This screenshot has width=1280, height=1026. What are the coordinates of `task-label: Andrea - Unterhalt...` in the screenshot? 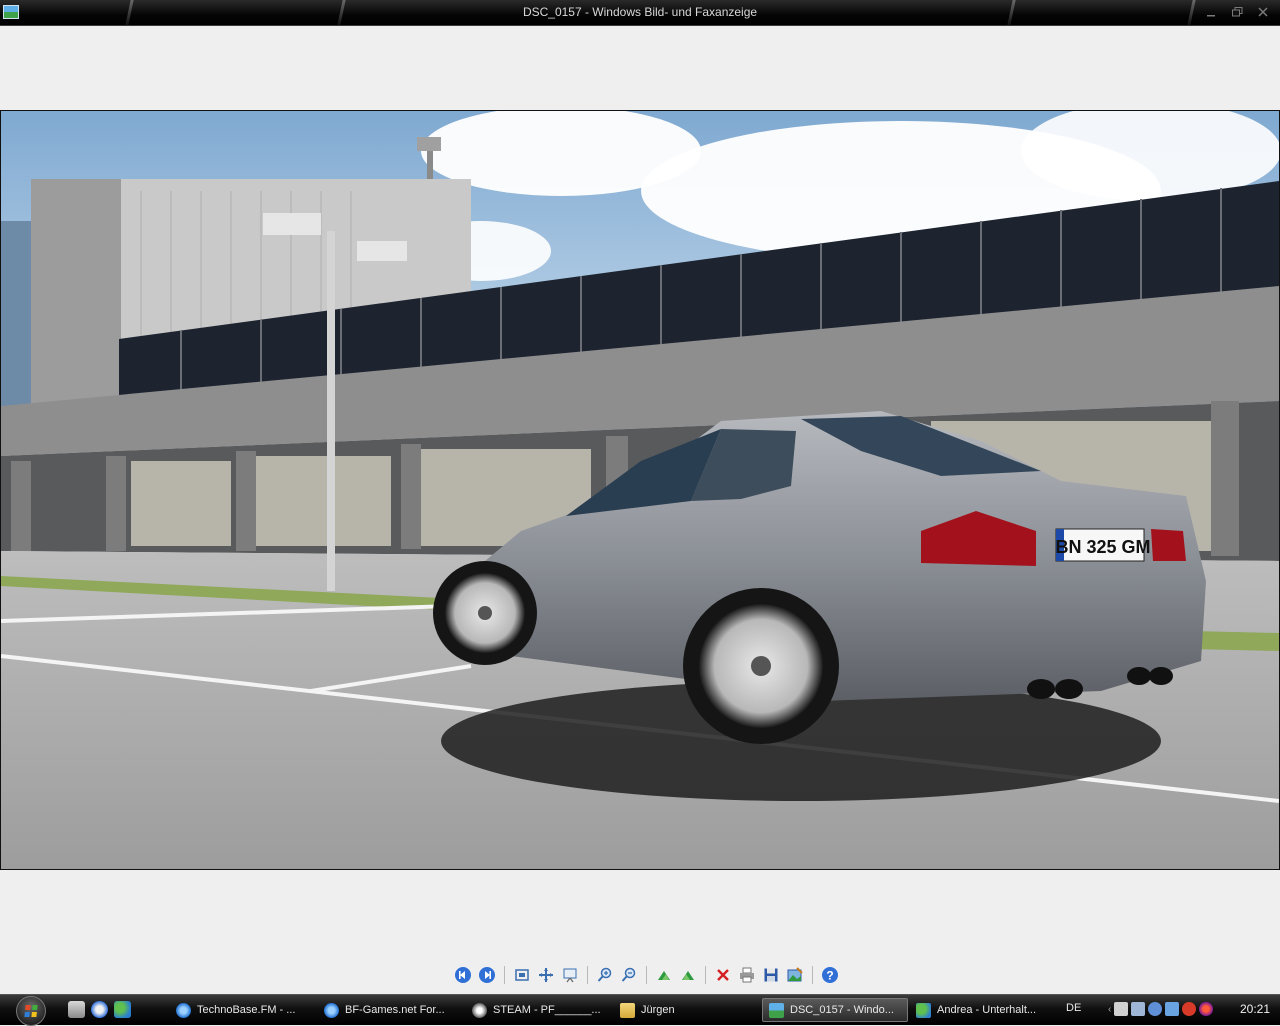 It's located at (987, 1010).